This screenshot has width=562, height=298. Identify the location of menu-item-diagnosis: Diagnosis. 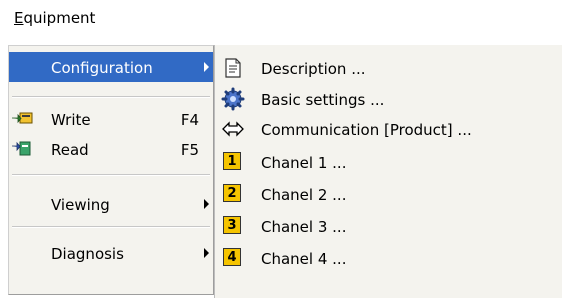
(111, 253).